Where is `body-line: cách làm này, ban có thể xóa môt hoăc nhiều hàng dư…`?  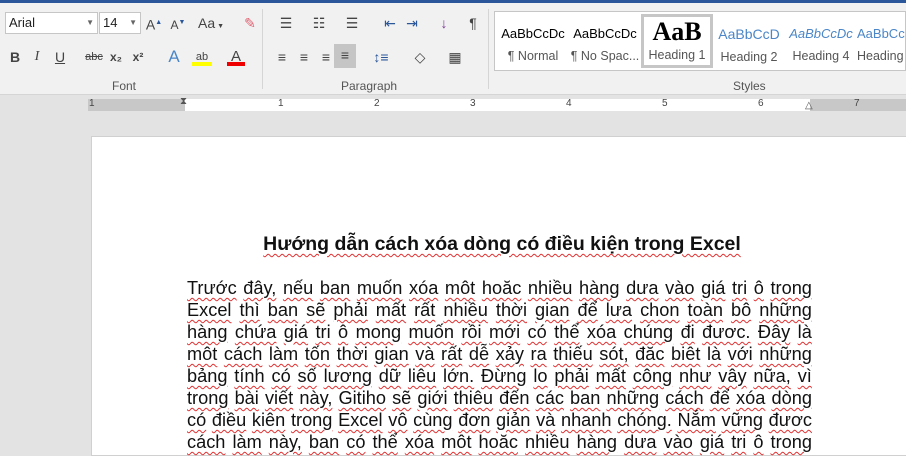
body-line: cách làm này, ban có thể xóa môt hoăc nhiều hàng dư… is located at coordinates (499, 442).